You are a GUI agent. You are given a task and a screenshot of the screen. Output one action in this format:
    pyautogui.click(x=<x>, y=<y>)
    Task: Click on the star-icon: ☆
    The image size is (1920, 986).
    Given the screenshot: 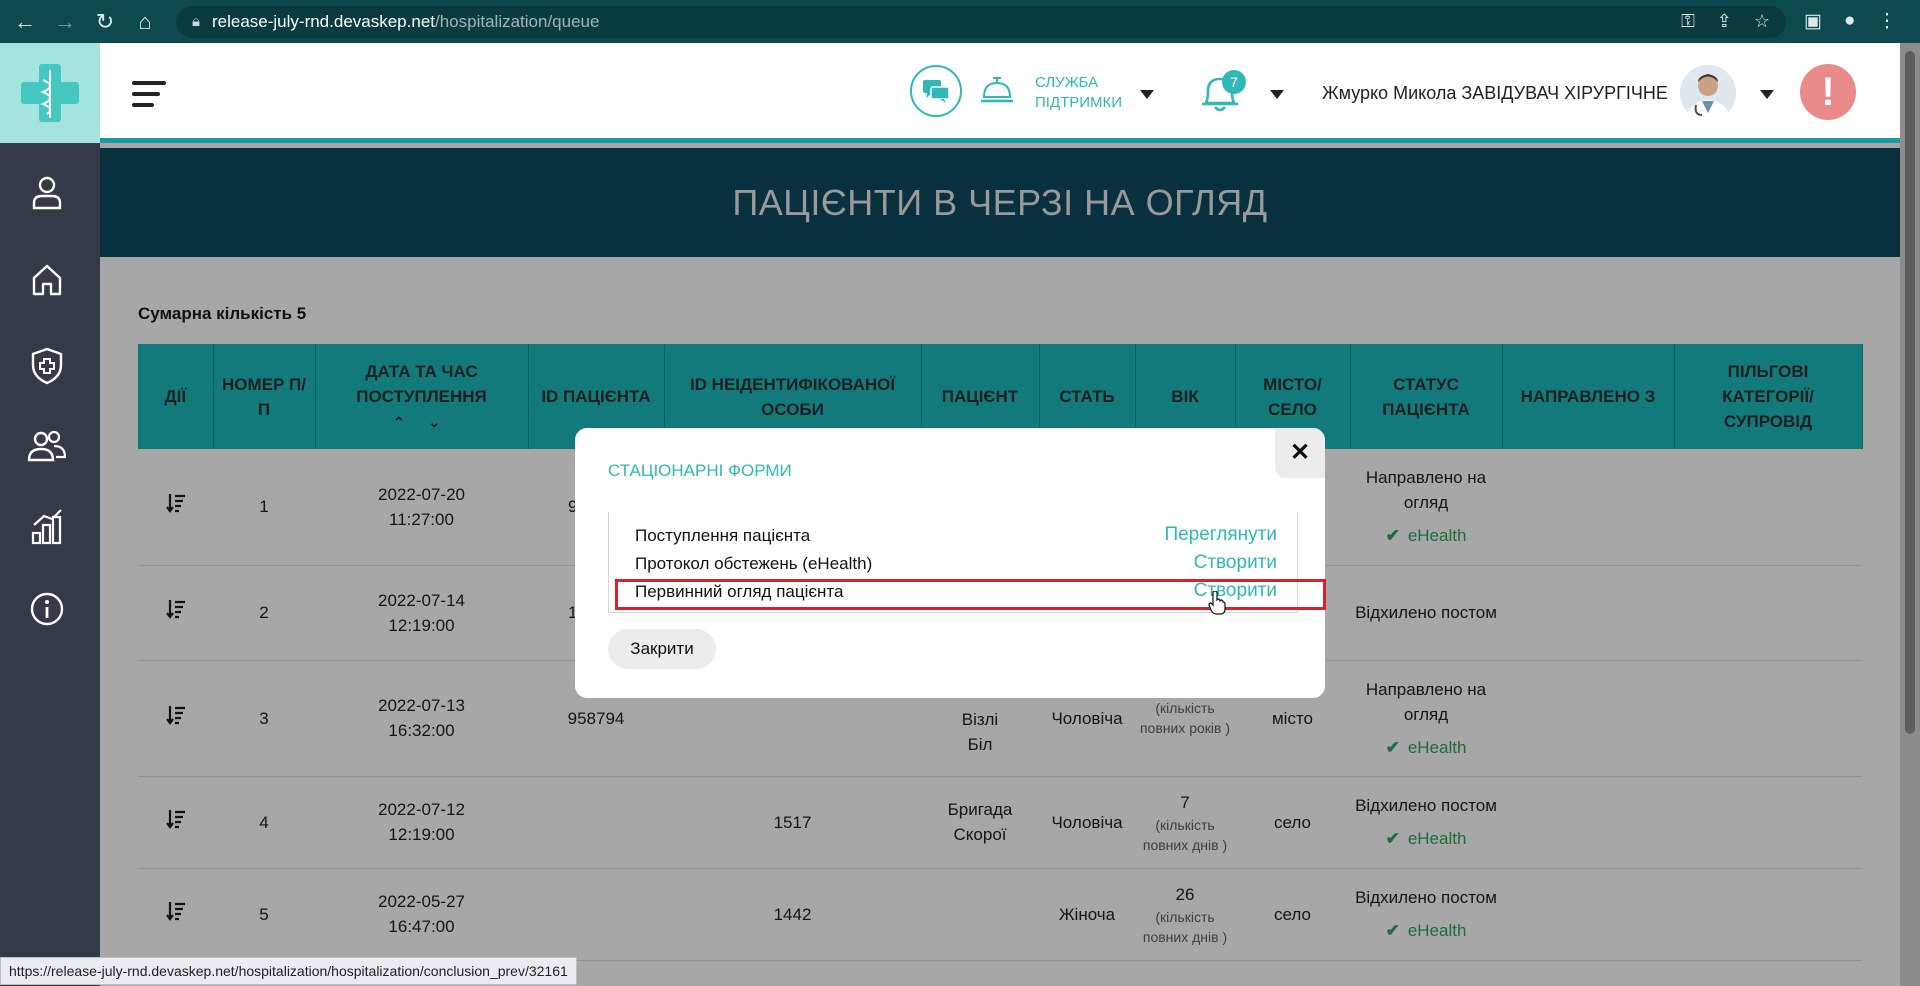 What is the action you would take?
    pyautogui.click(x=1762, y=21)
    